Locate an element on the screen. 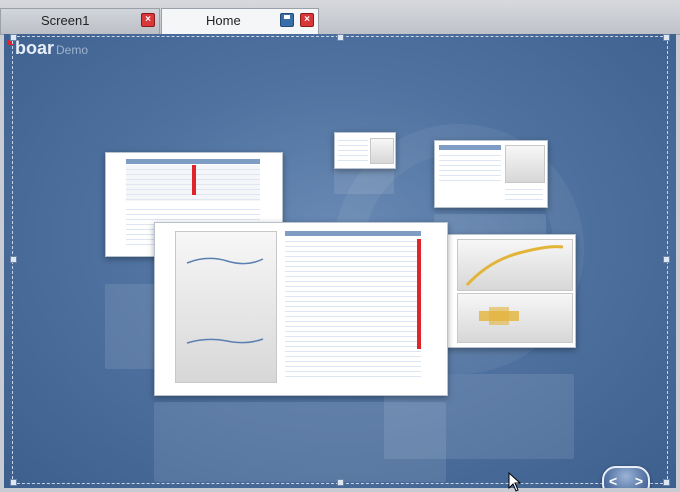 The height and width of the screenshot is (492, 680). tab-screen1: Screen1 × is located at coordinates (80, 21).